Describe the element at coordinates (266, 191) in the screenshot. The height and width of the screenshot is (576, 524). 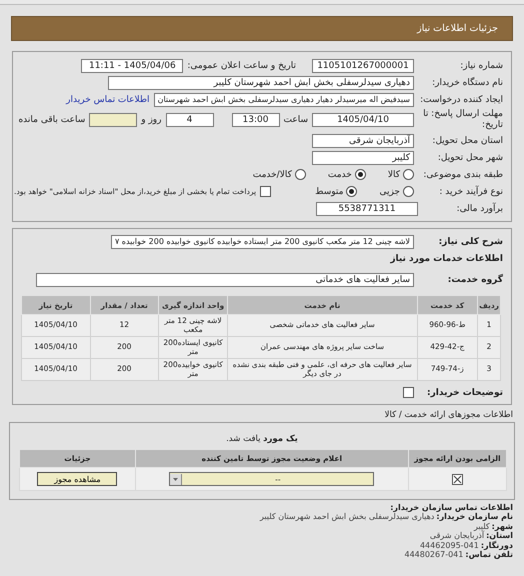
I see `payment-checkbox` at that location.